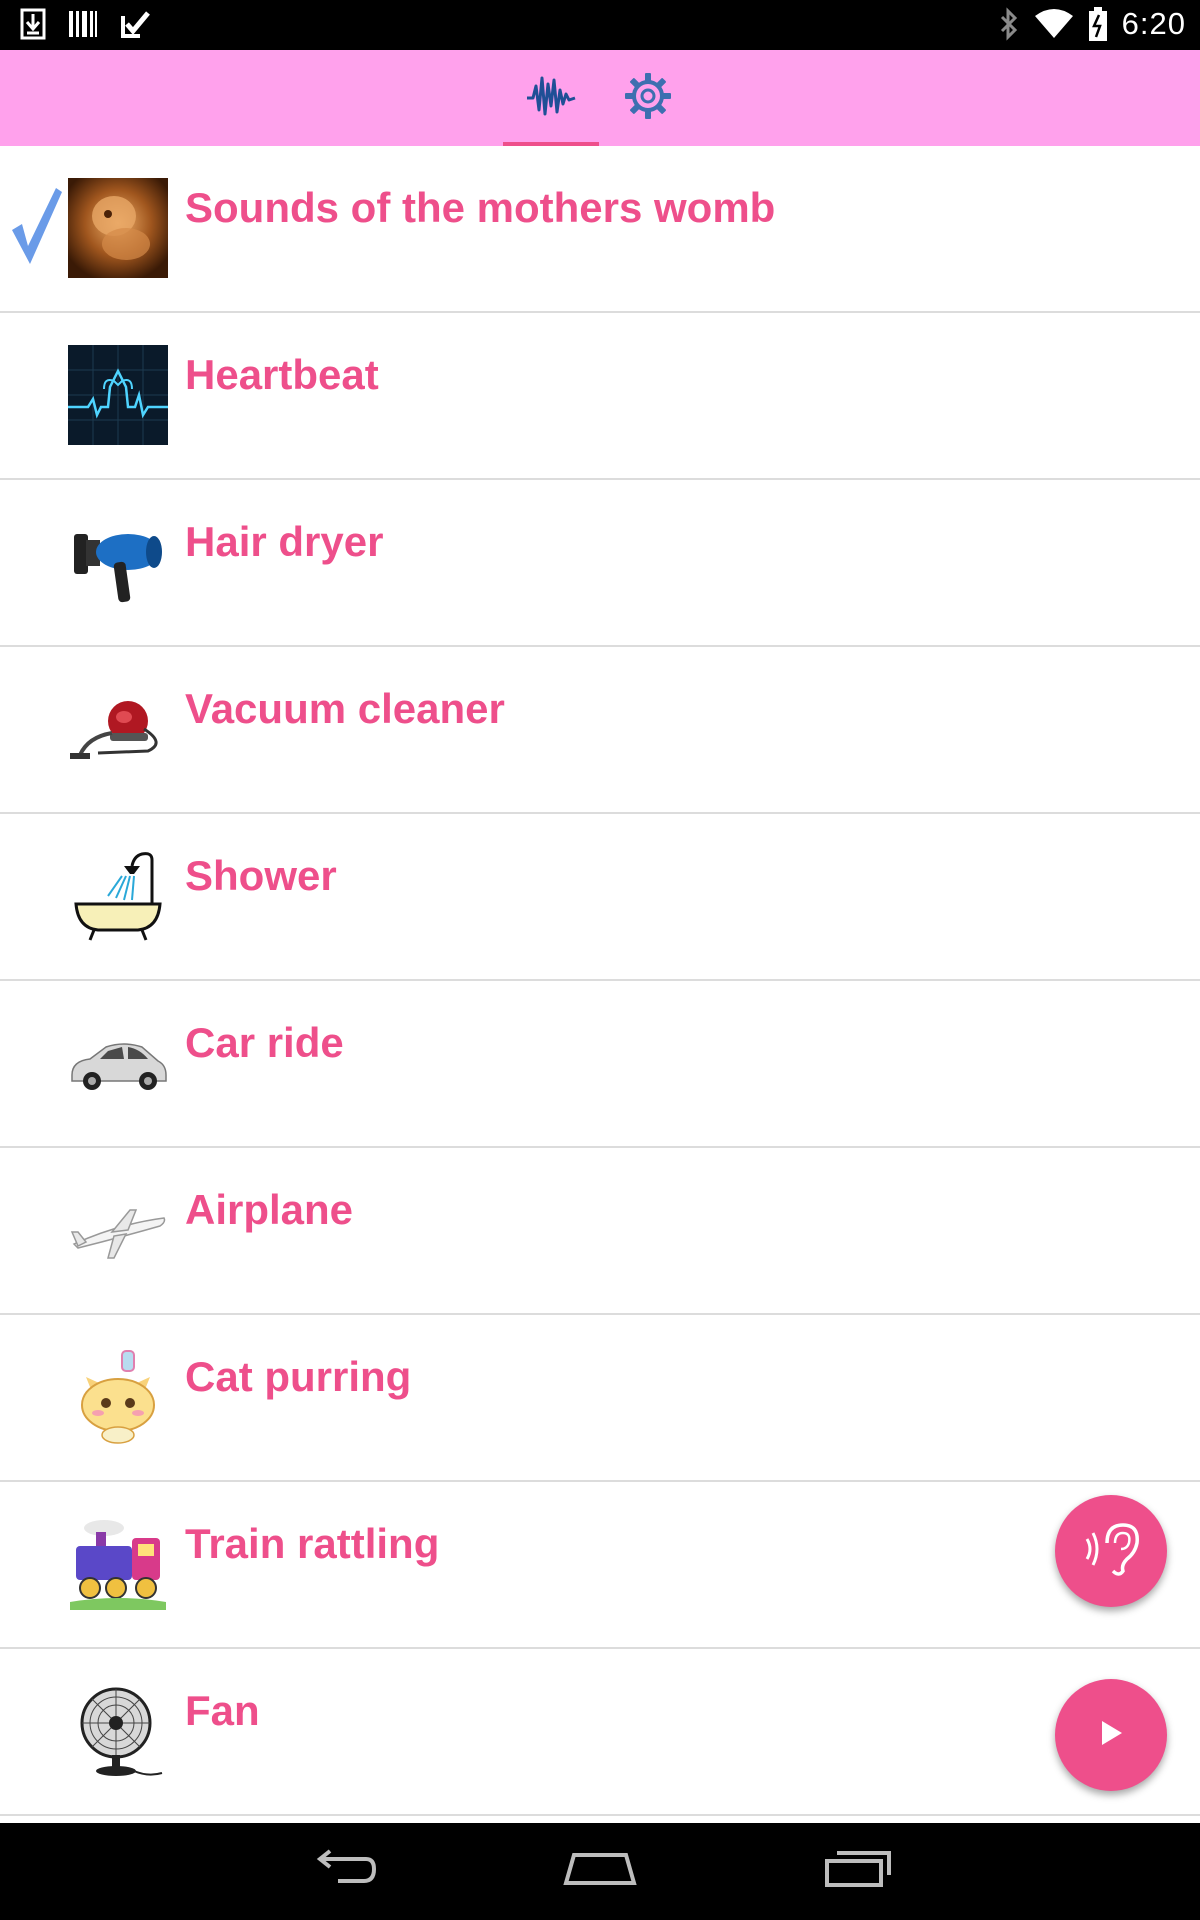  I want to click on back-icon, so click(343, 1871).